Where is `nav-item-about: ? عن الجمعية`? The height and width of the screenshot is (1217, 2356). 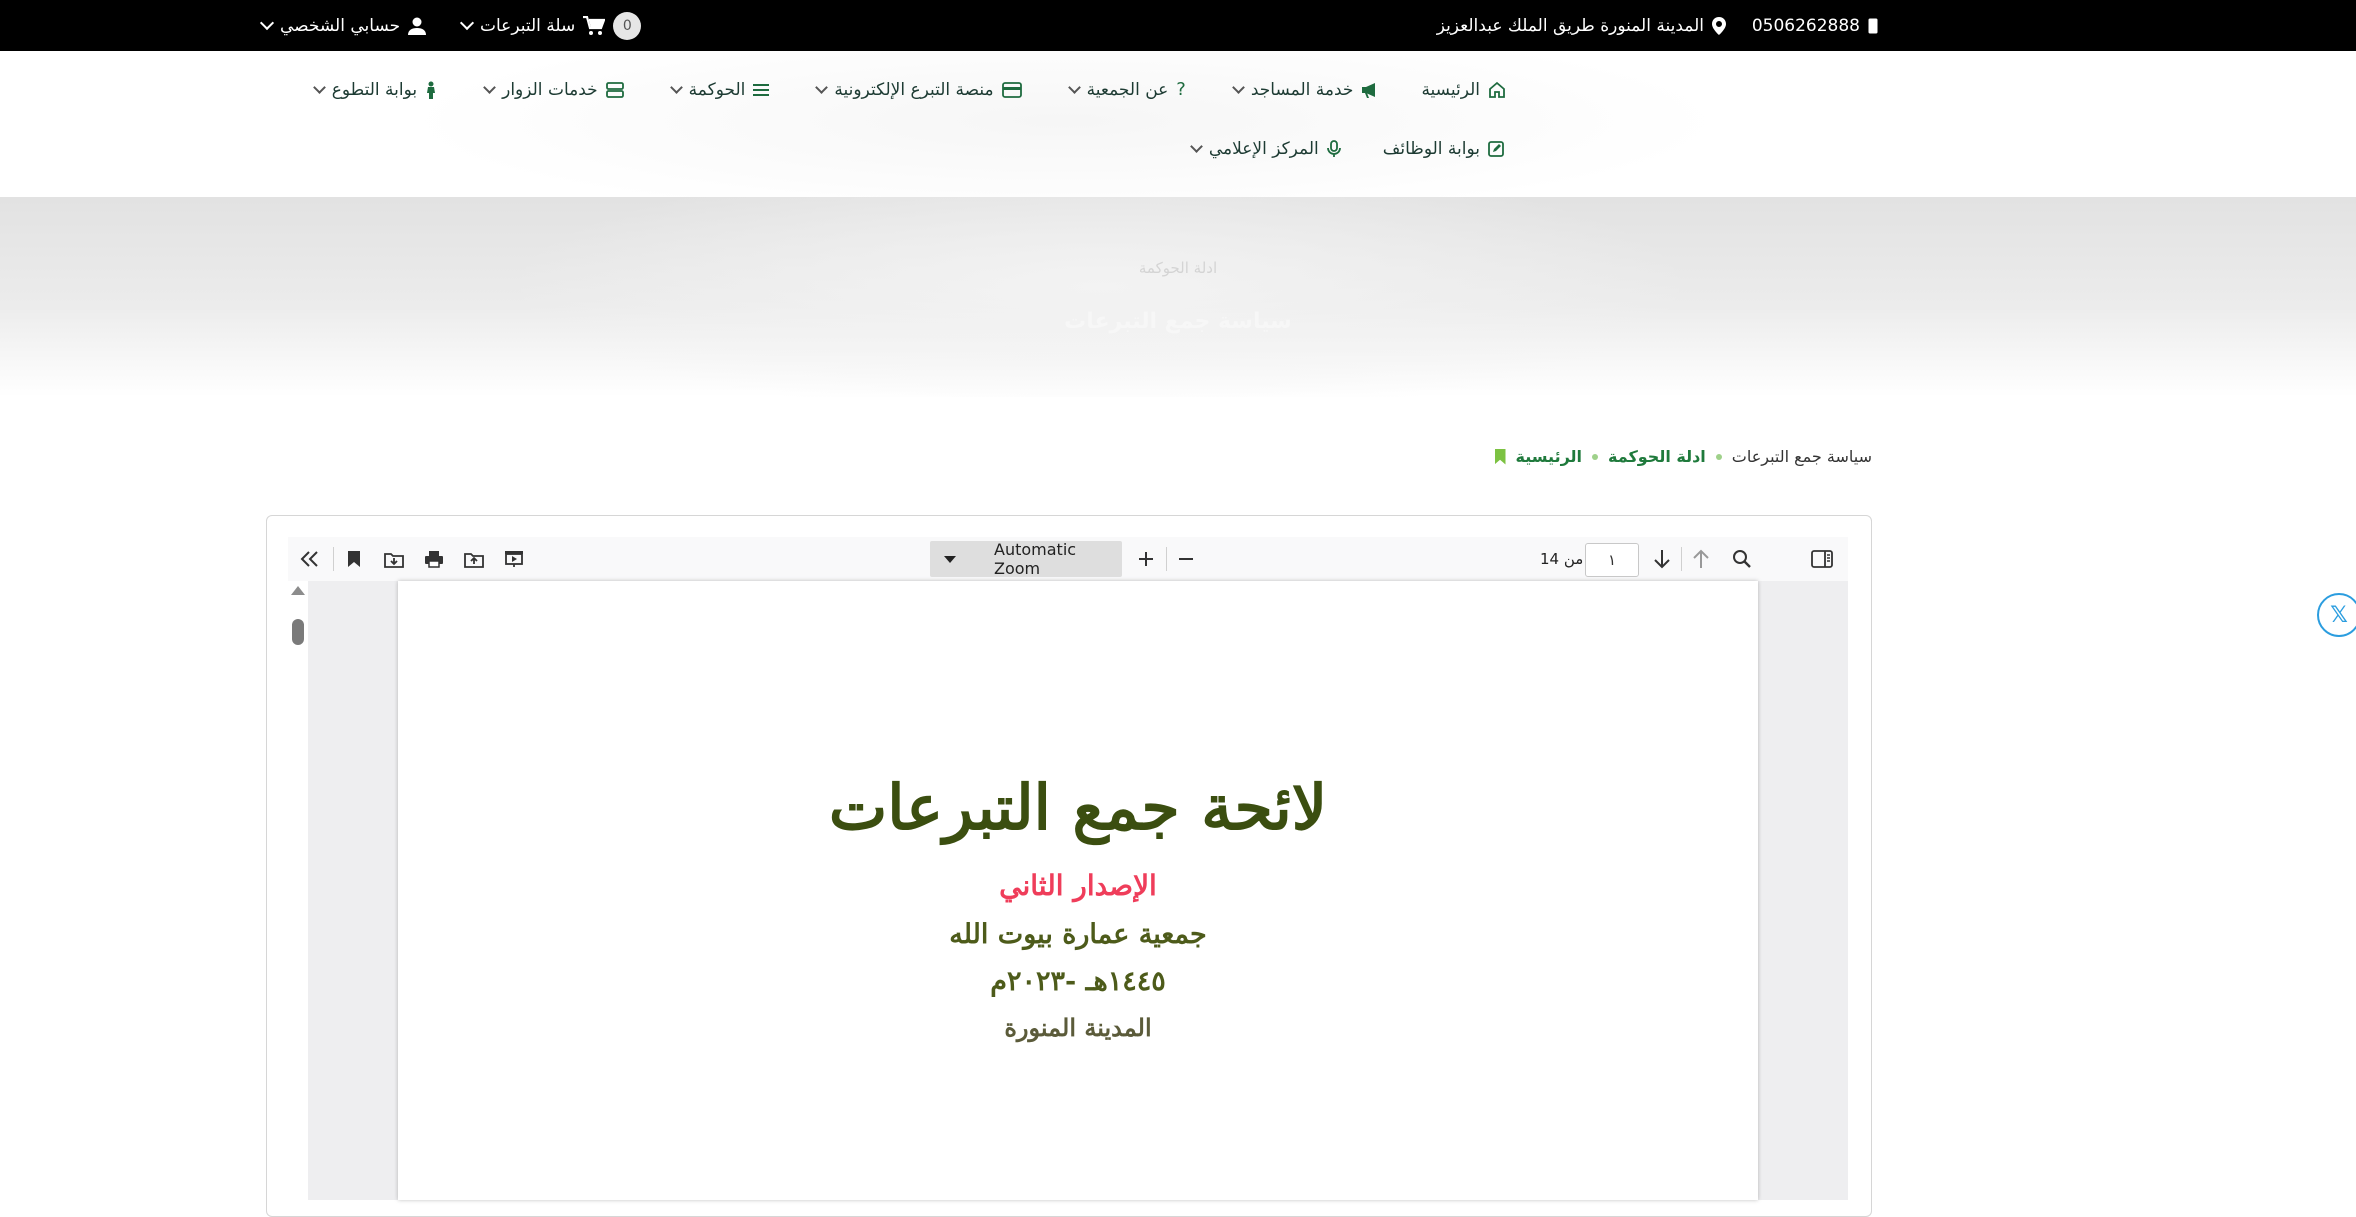
nav-item-about: ? عن الجمعية is located at coordinates (1125, 89).